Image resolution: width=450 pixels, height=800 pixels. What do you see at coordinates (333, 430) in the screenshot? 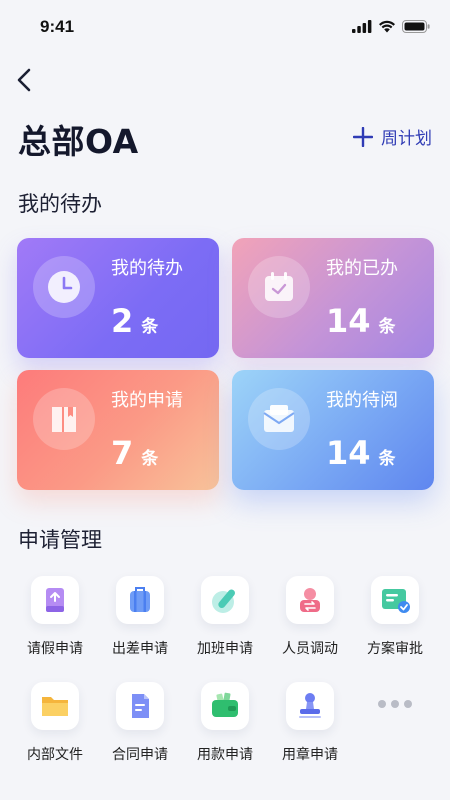
I see `card-my-to-read: 我的待阅 14 条` at bounding box center [333, 430].